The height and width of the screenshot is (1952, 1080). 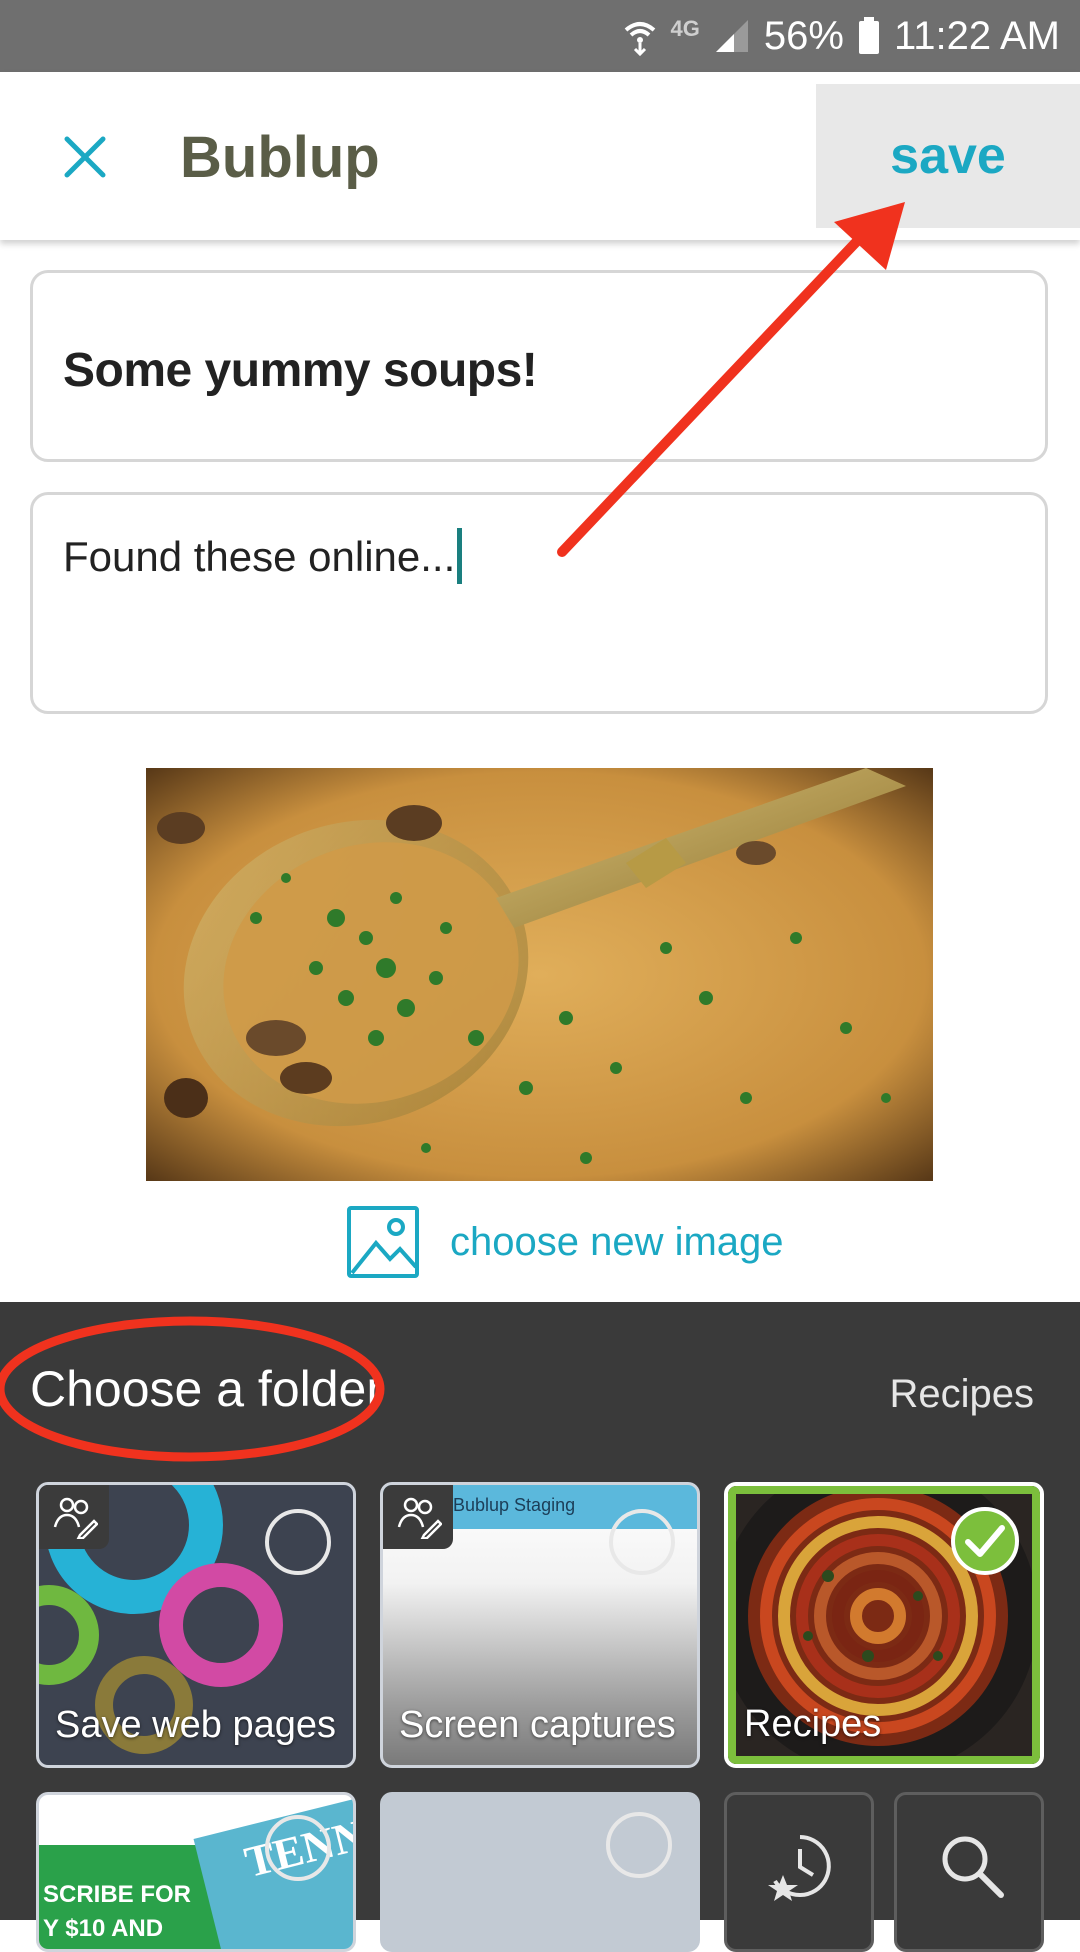 I want to click on image-icon, so click(x=383, y=1242).